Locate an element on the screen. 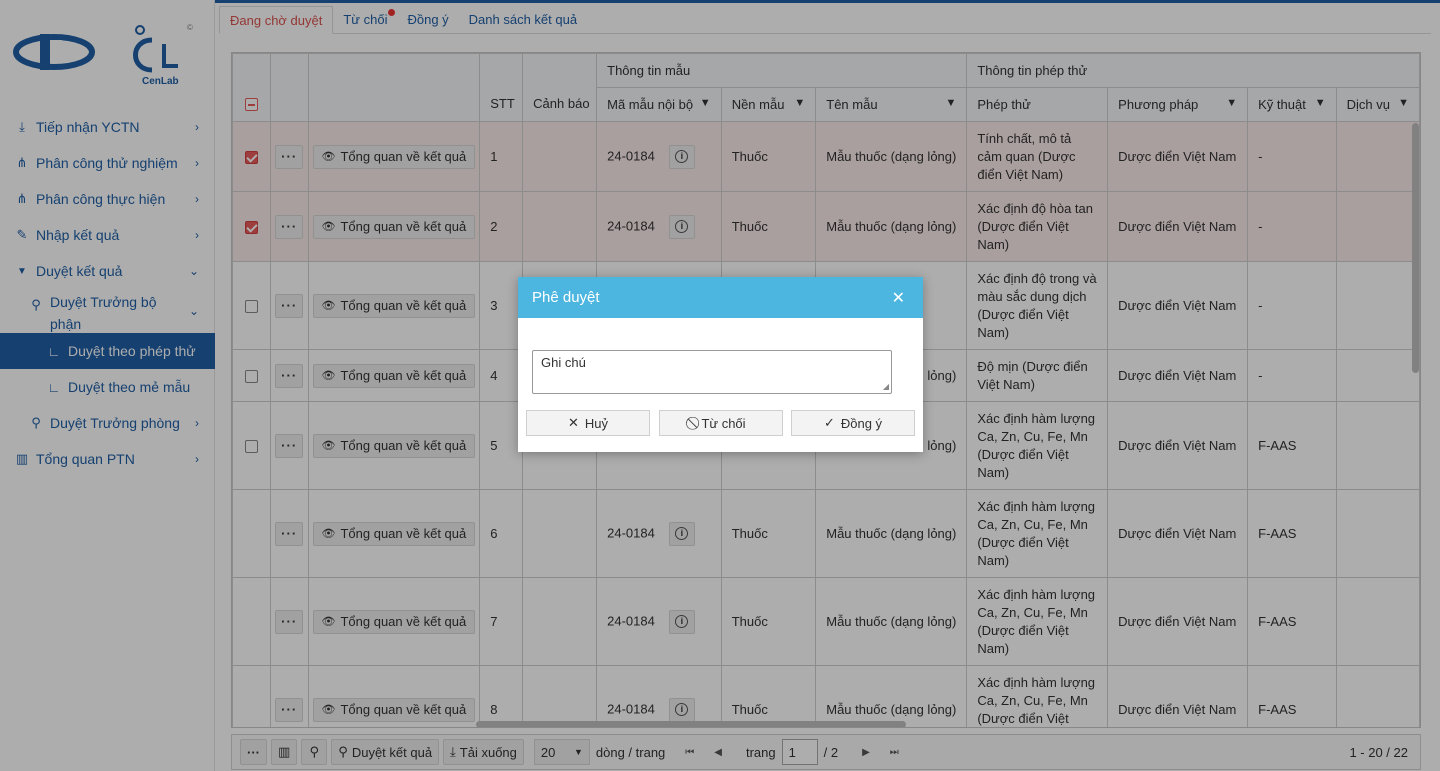 This screenshot has height=771, width=1440. dialog-header: Phê duyệt ✕ is located at coordinates (720, 297).